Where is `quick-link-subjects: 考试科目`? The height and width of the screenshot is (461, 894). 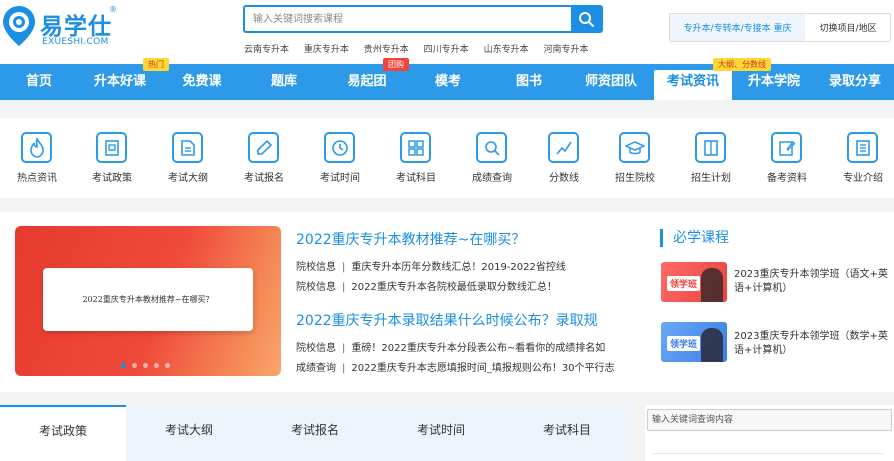 quick-link-subjects: 考试科目 is located at coordinates (416, 163).